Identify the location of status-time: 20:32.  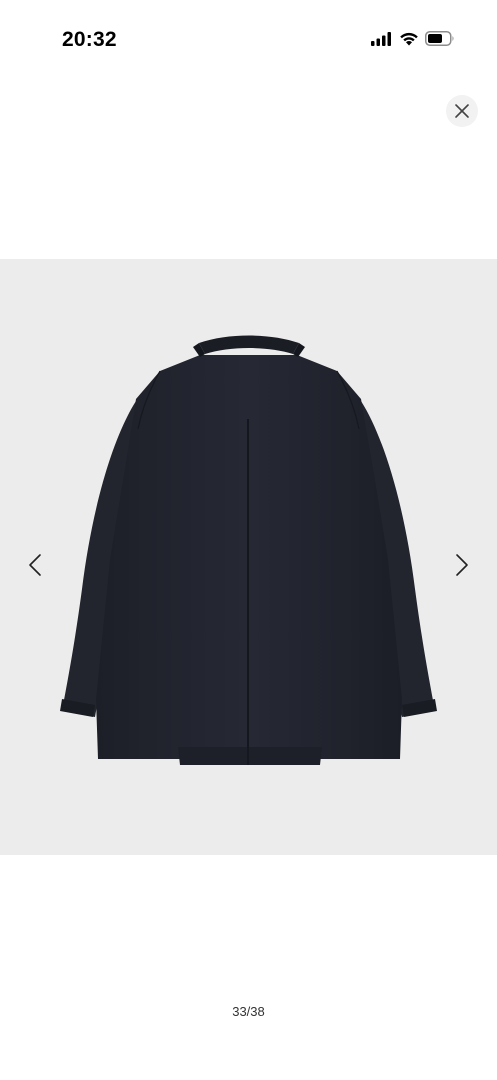
(89, 39).